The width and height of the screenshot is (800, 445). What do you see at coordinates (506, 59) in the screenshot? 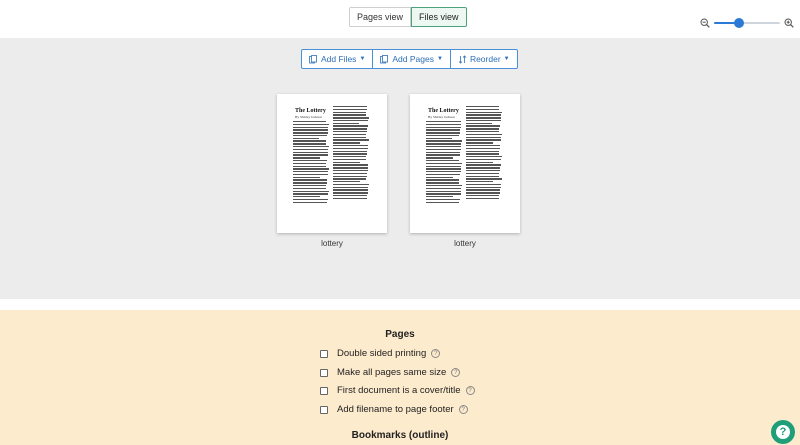
I see `caret-down-icon: ▼` at bounding box center [506, 59].